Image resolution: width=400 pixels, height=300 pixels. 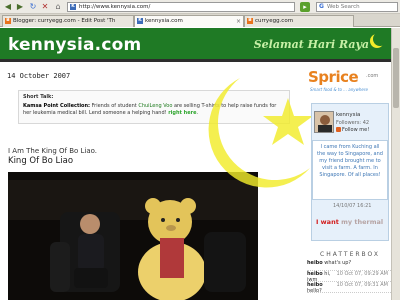 I want to click on site-logo: kennysia.com, so click(x=74, y=45).